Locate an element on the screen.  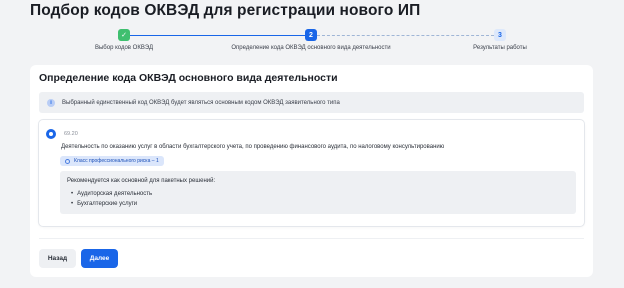
info-icon: i is located at coordinates (51, 102).